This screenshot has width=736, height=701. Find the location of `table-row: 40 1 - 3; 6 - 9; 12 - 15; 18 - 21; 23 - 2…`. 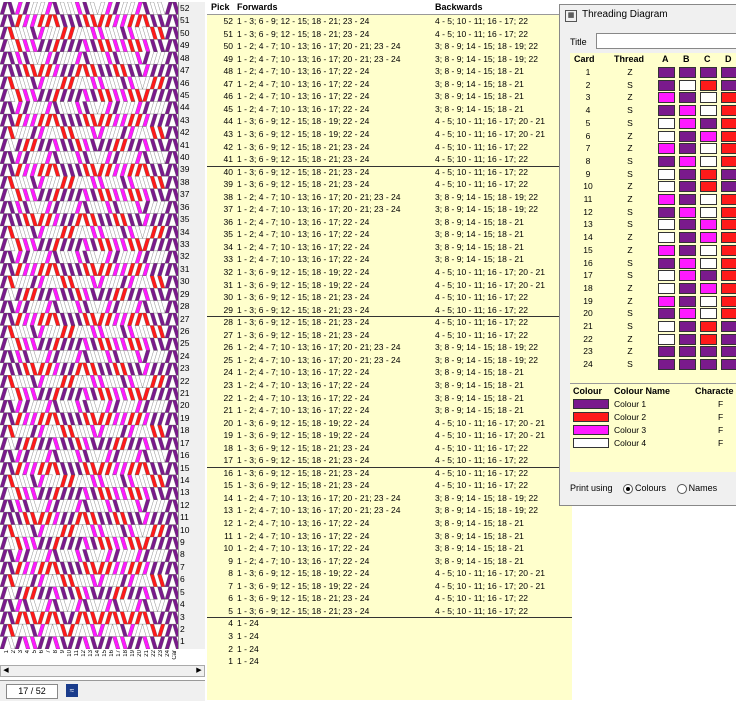

table-row: 40 1 - 3; 6 - 9; 12 - 15; 18 - 21; 23 - 2… is located at coordinates (389, 172).